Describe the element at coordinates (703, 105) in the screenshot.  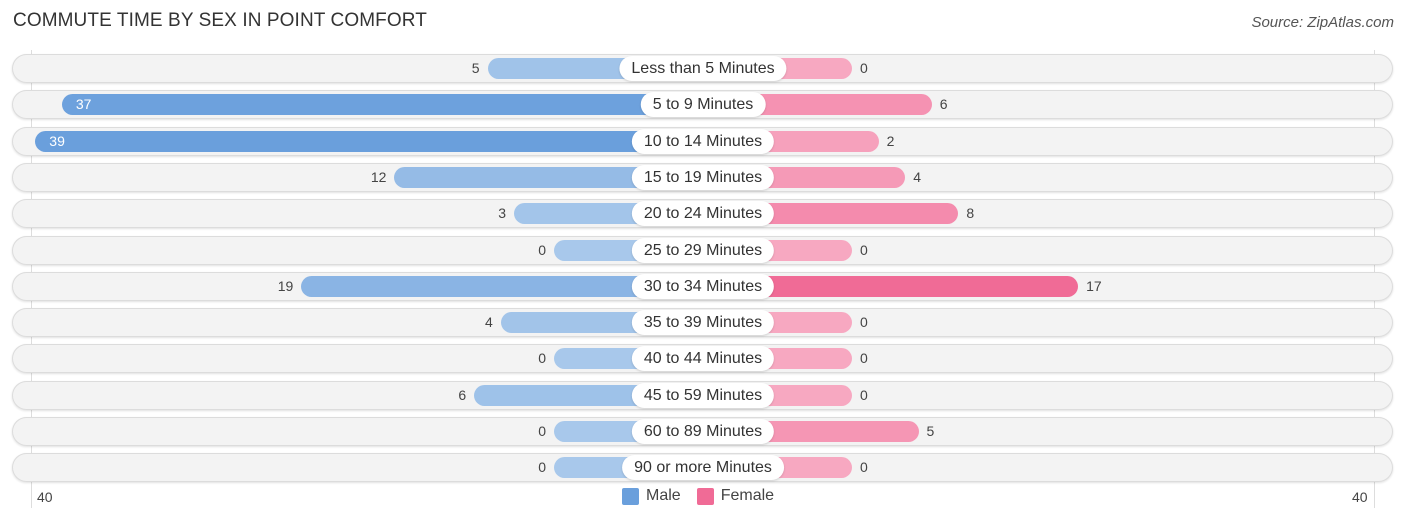
I see `category-label: 5 to 9 Minutes` at that location.